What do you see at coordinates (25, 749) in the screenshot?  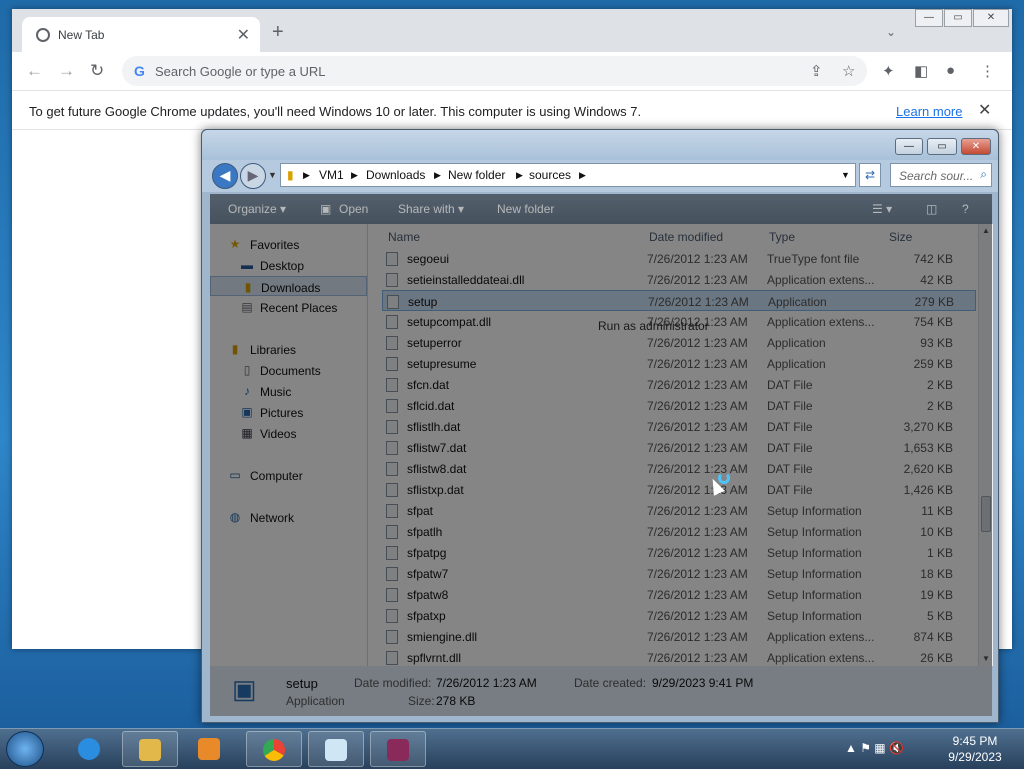 I see `start-button` at bounding box center [25, 749].